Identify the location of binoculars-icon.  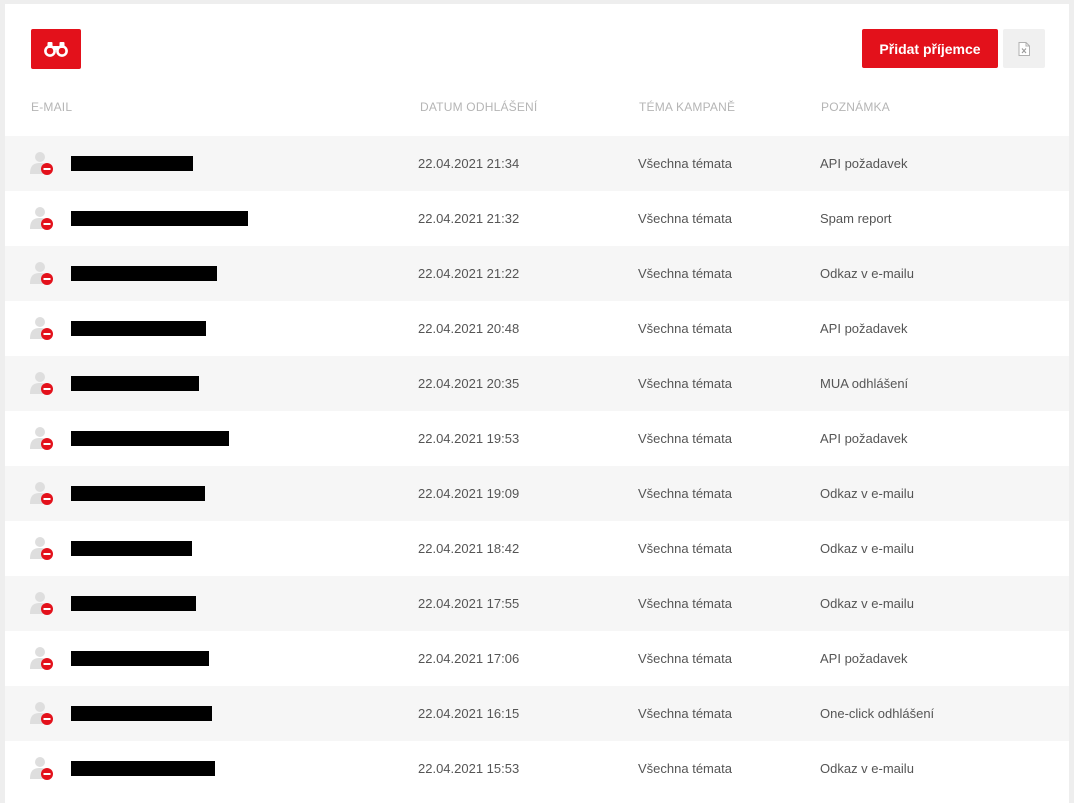
(56, 49).